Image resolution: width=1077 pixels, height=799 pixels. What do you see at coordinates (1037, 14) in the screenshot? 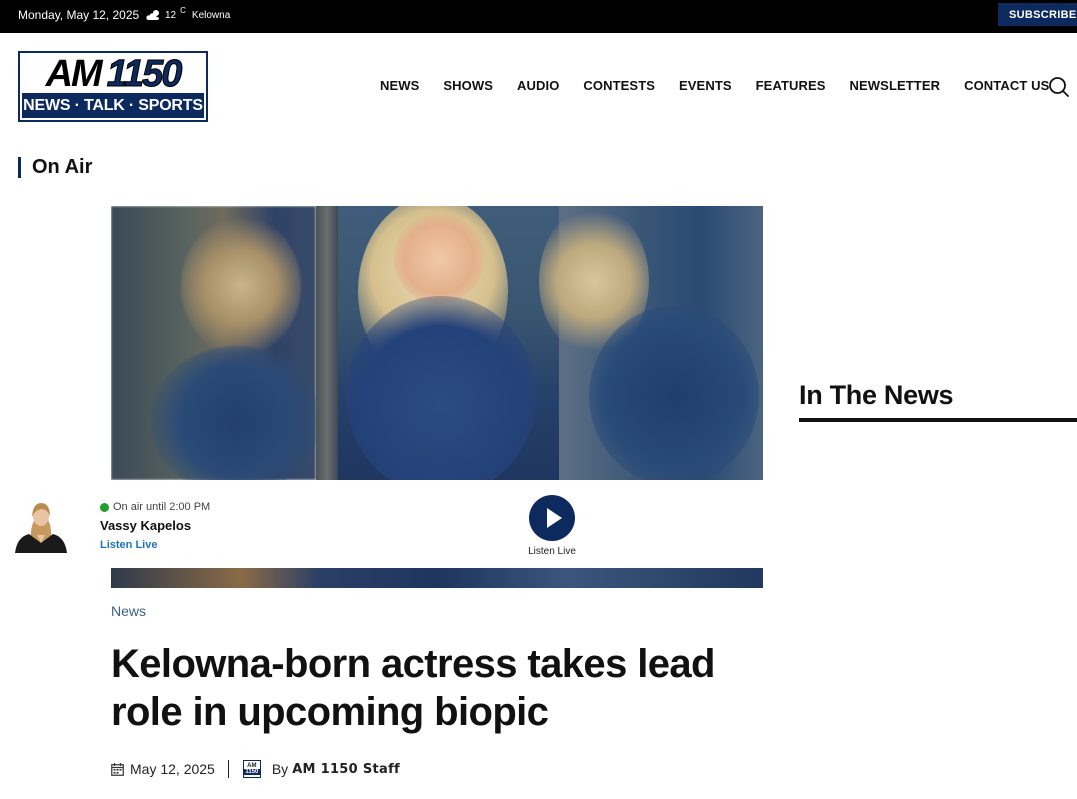
I see `subscribe-button: SUBSCRIBE` at bounding box center [1037, 14].